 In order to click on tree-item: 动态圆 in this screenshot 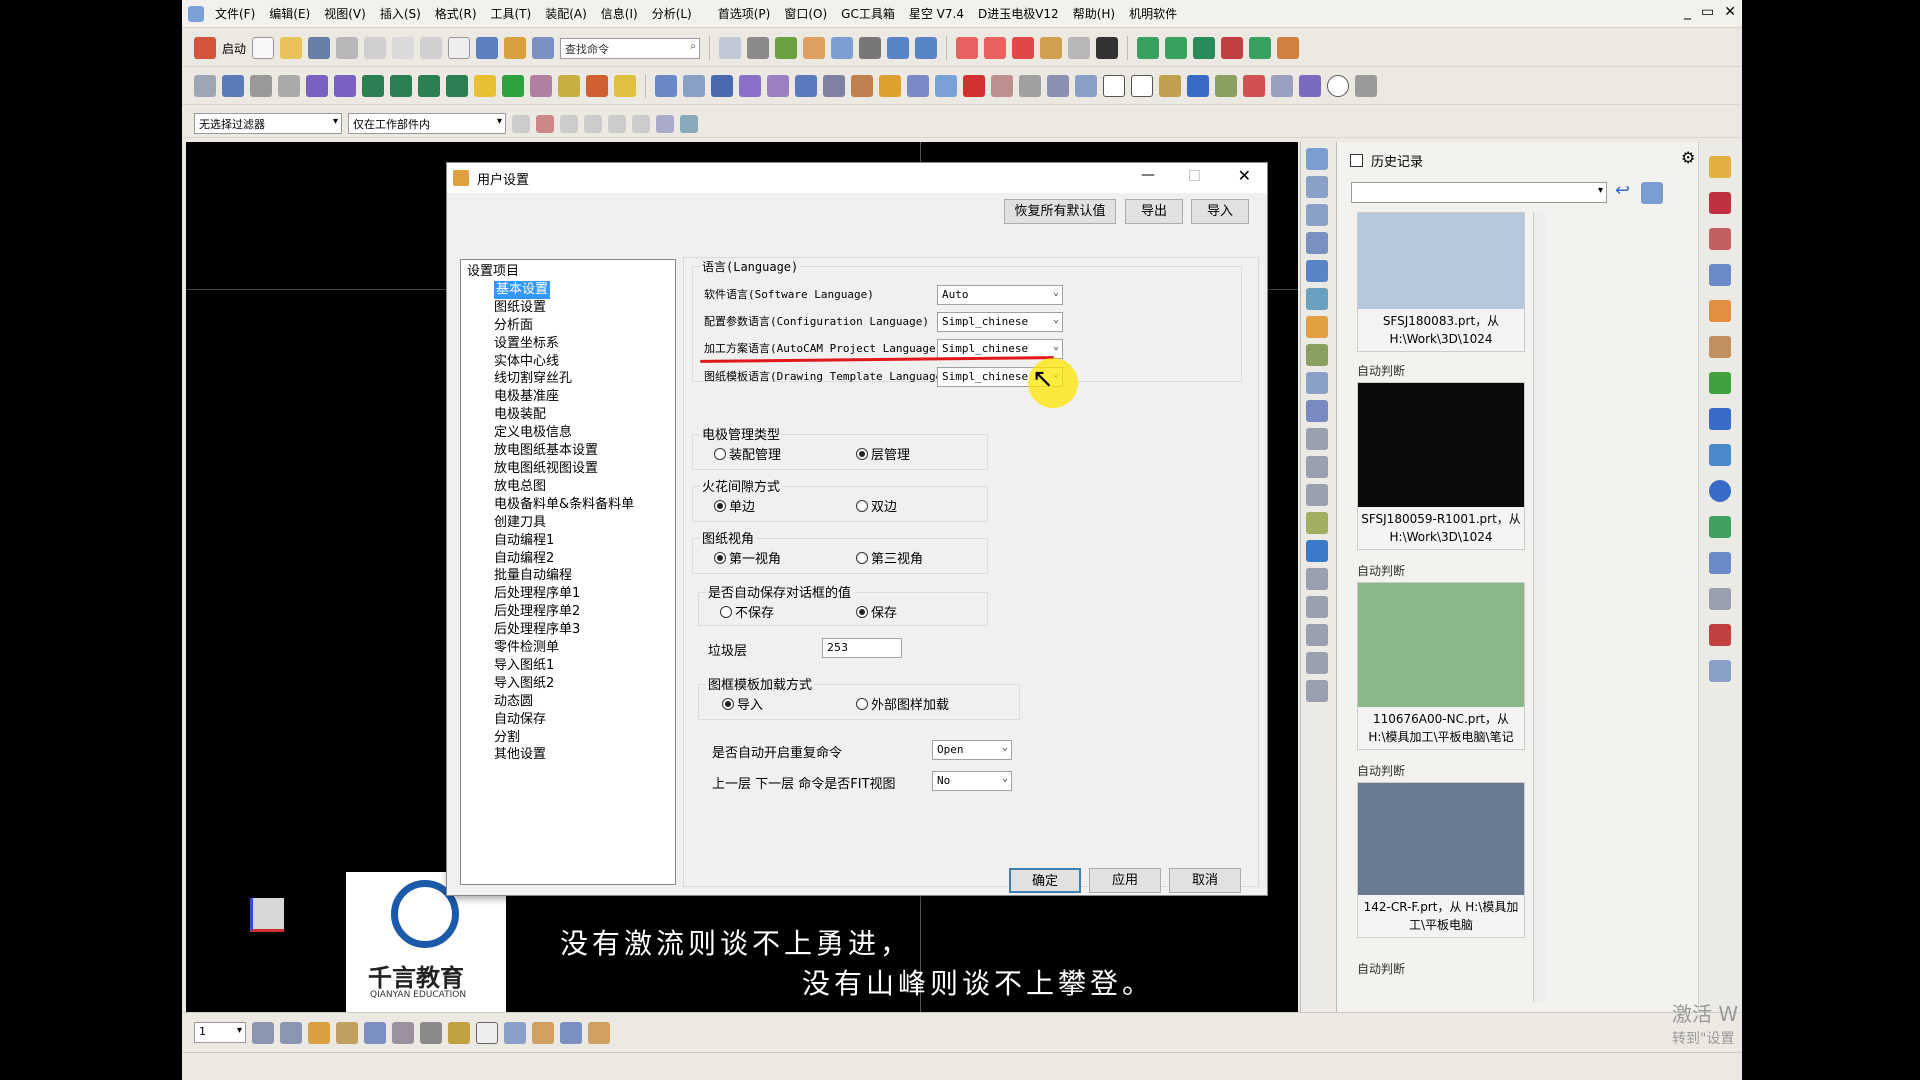, I will do `click(571, 702)`.